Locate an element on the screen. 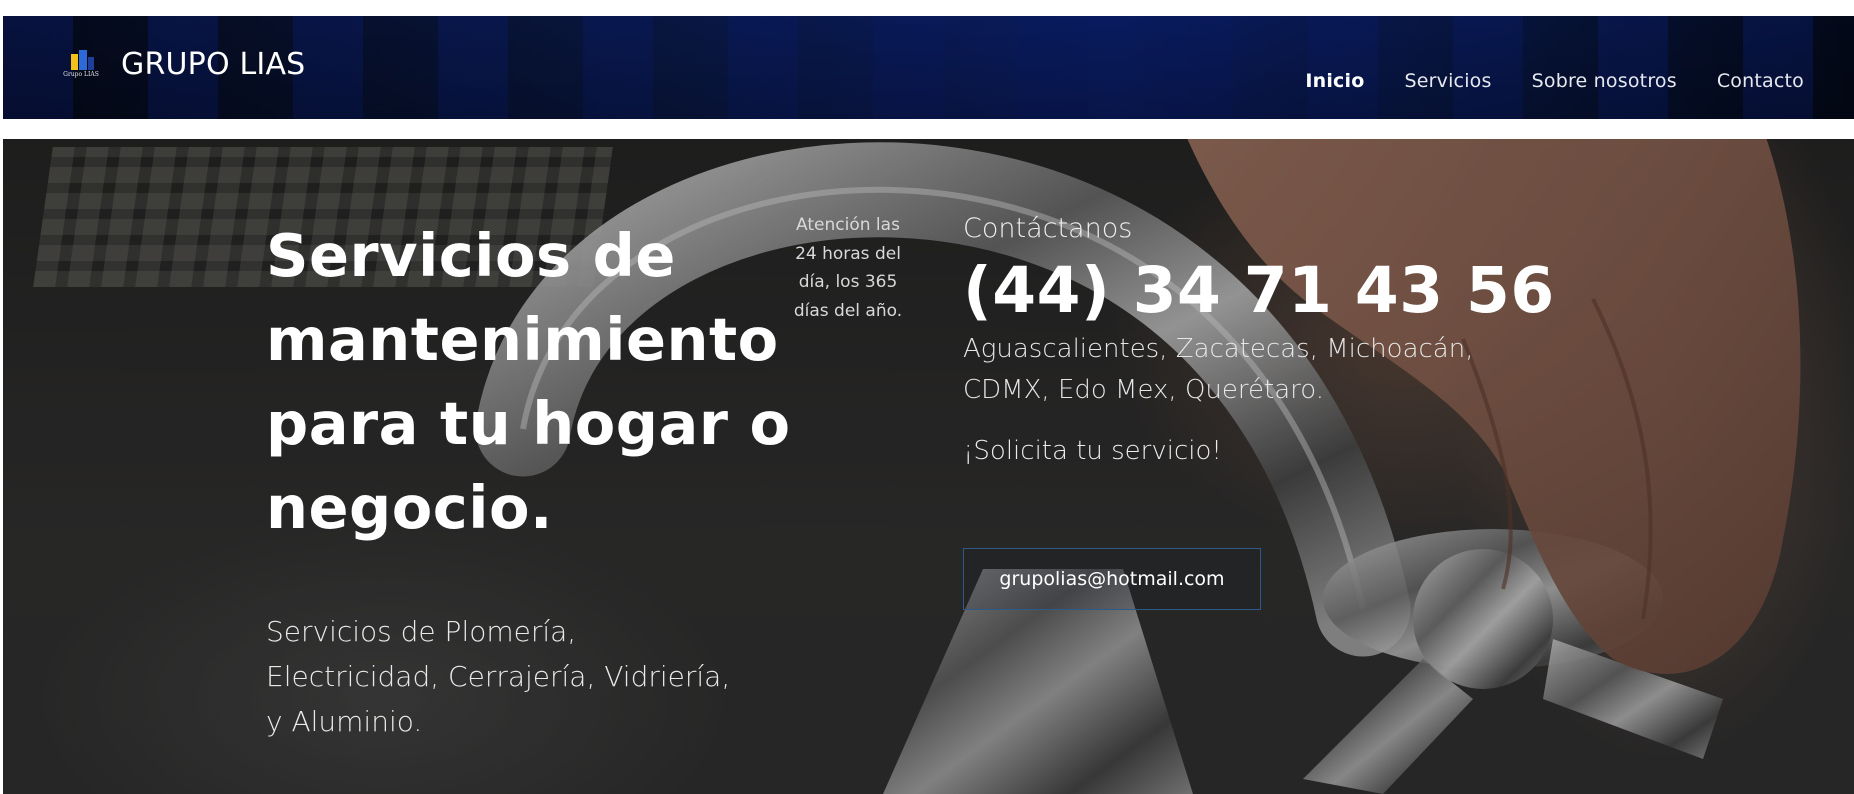 Image resolution: width=1854 pixels, height=794 pixels. hero-headline-line: Servicios de is located at coordinates (471, 255).